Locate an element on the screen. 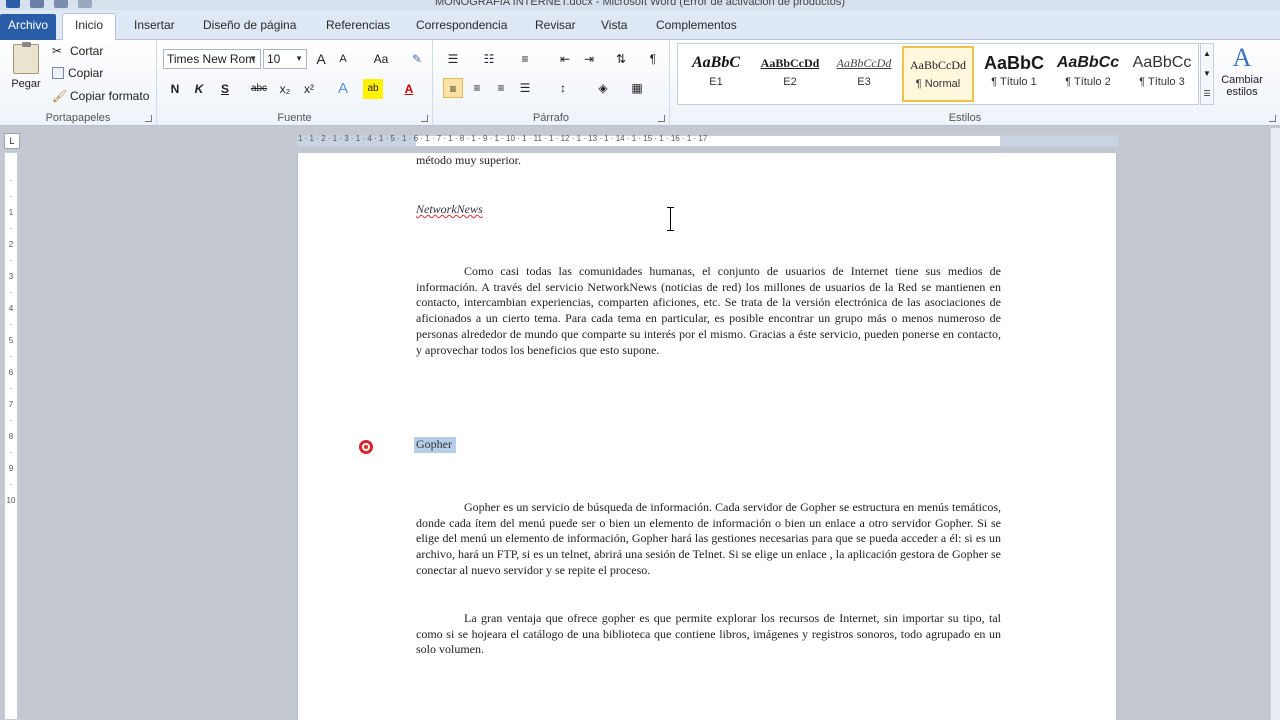  font-family-value: Times New Rom is located at coordinates (211, 59).